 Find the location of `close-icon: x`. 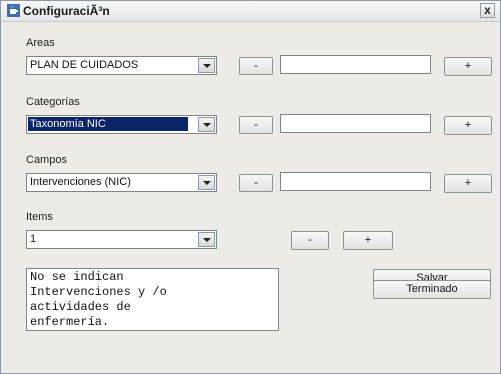

close-icon: x is located at coordinates (487, 10).